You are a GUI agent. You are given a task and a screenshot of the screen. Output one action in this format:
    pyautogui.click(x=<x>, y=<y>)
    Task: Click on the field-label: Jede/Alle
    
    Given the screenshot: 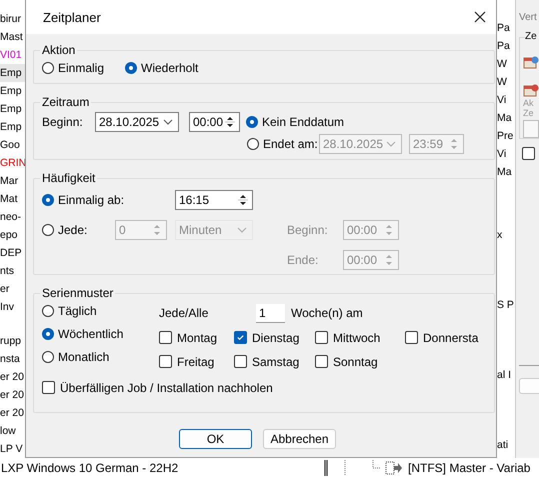 What is the action you would take?
    pyautogui.click(x=184, y=313)
    